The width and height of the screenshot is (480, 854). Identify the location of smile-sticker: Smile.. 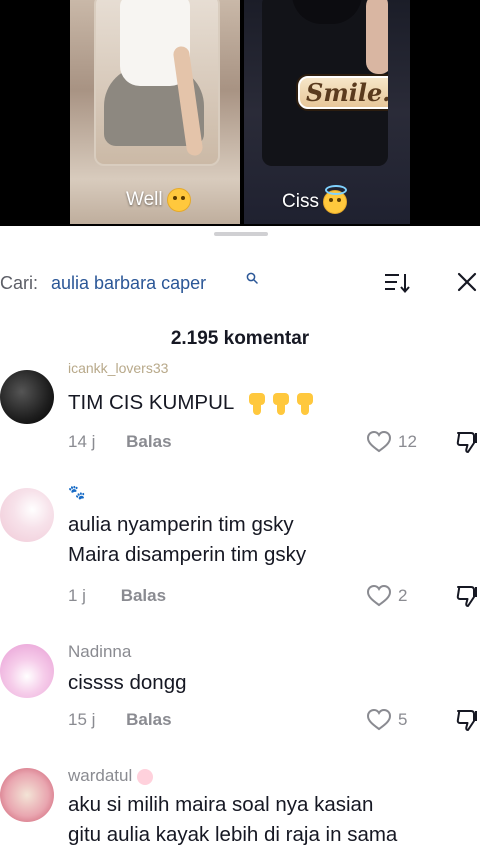
(343, 92).